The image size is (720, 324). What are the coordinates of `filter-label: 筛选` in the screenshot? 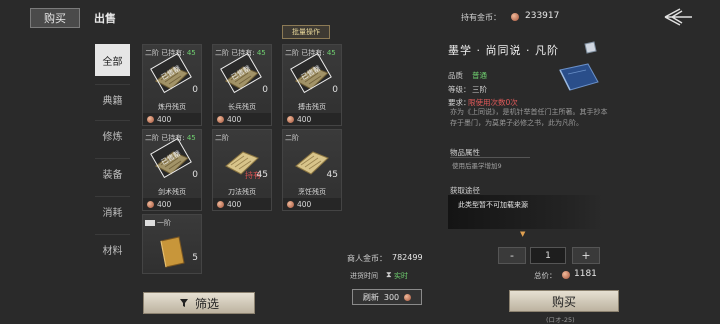 It's located at (206, 303).